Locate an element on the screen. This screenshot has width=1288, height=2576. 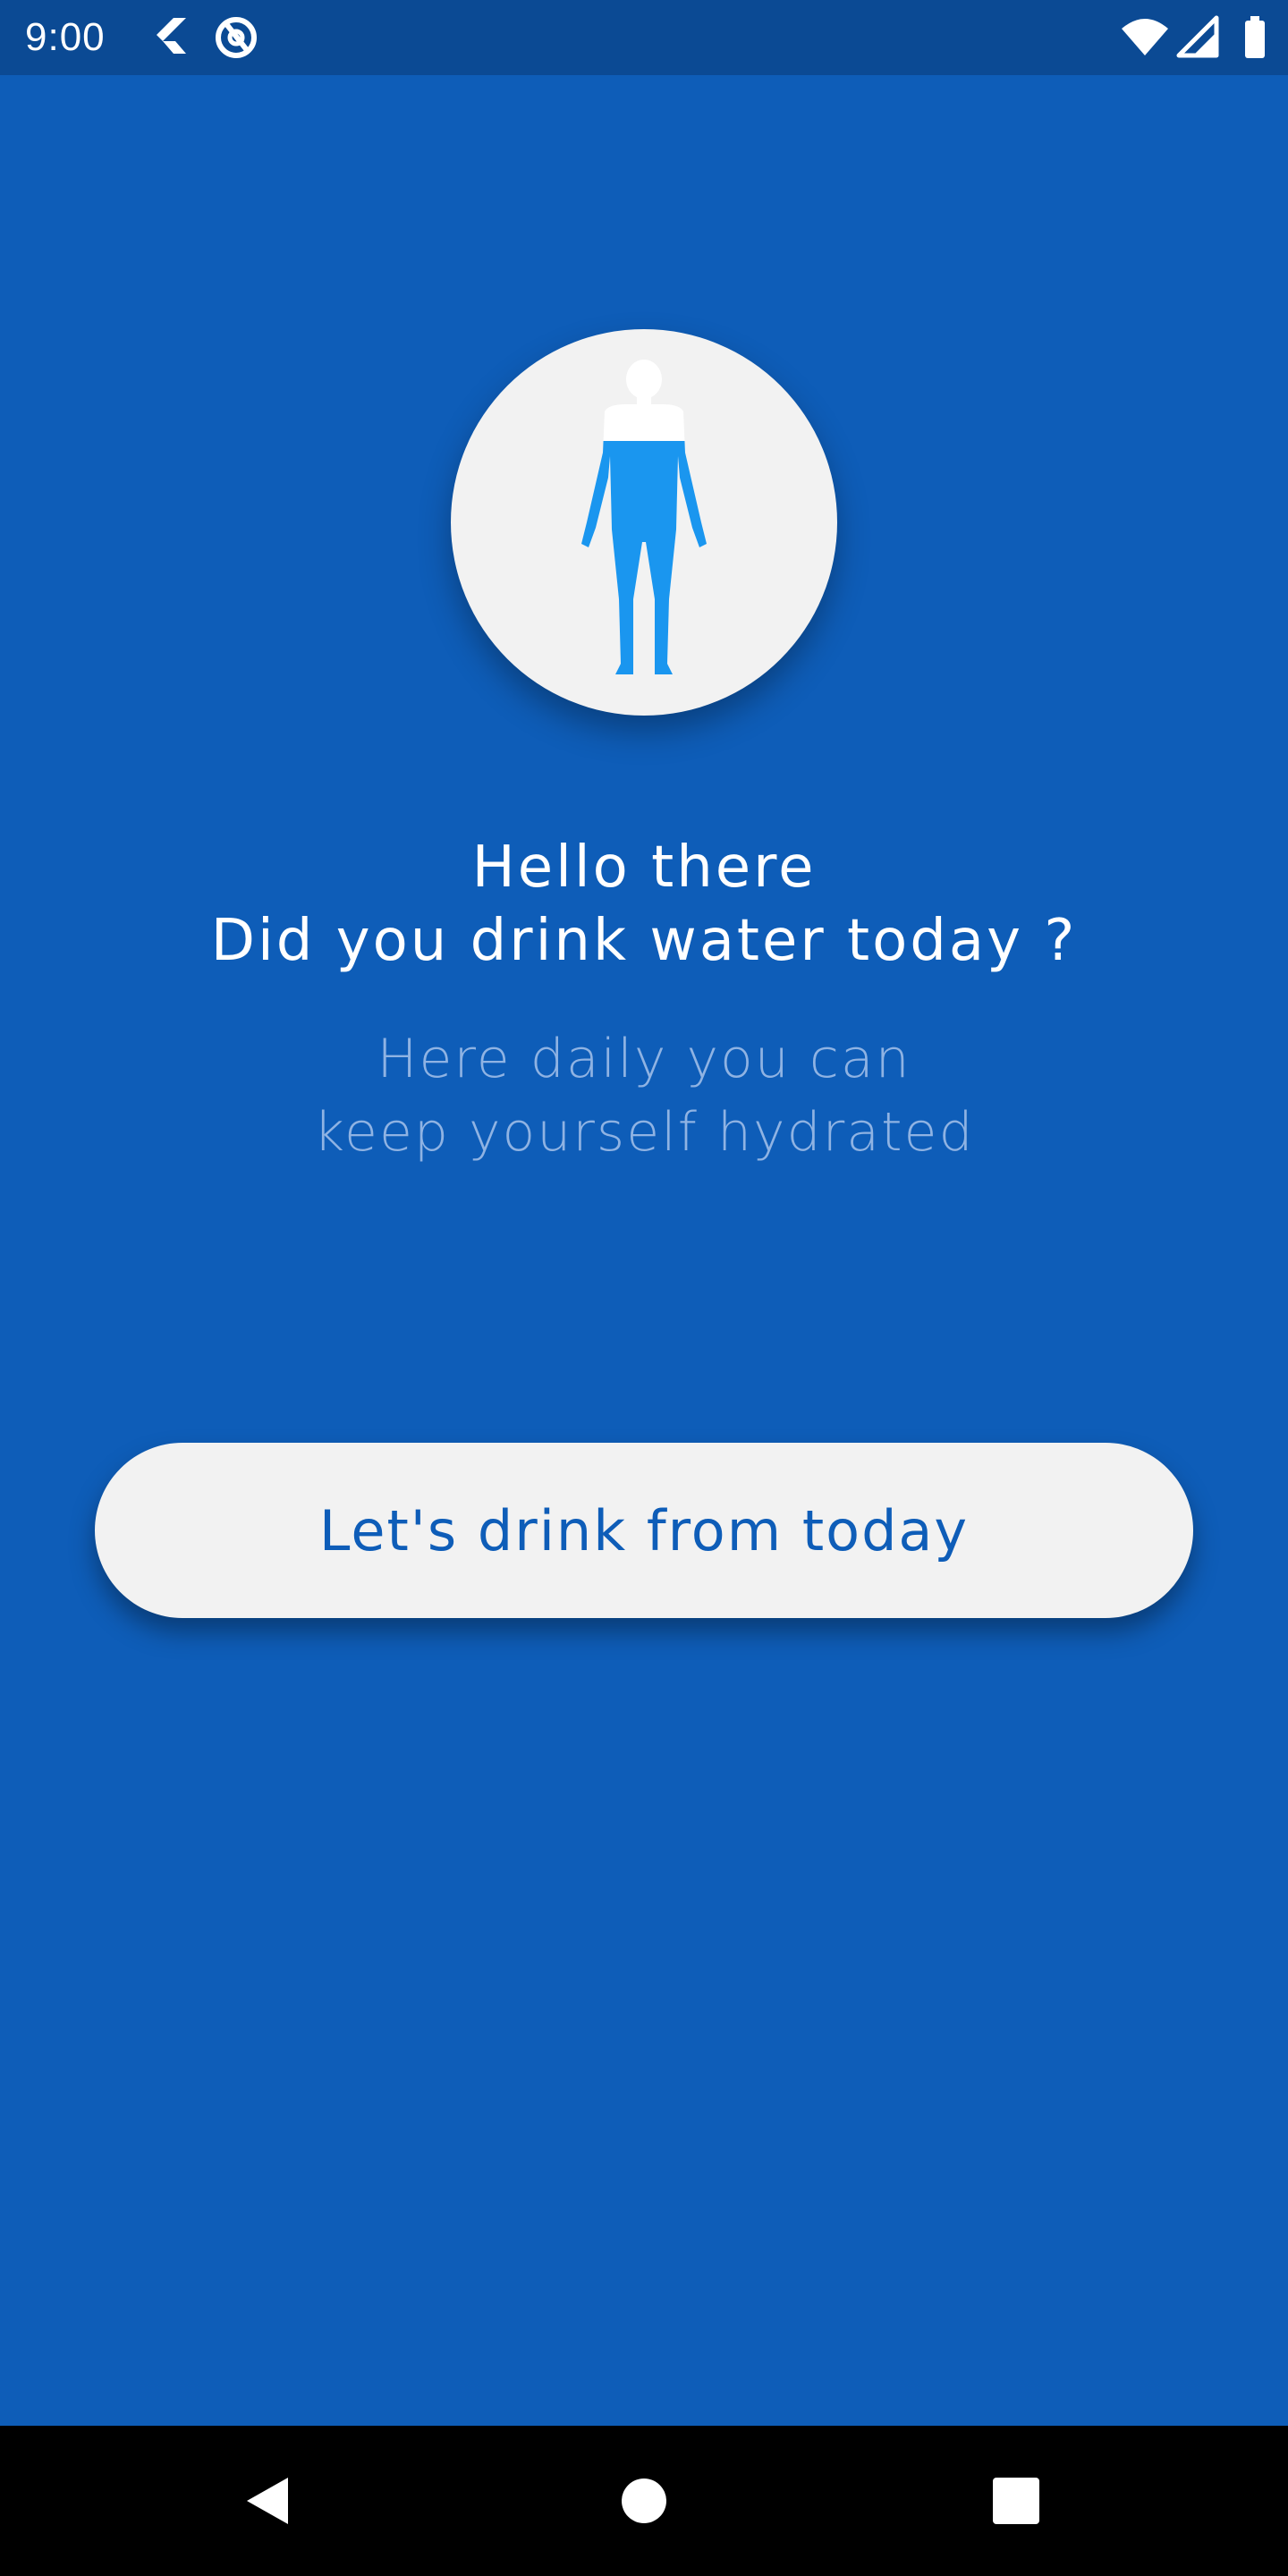
greeting-title-line1: Hello there is located at coordinates (644, 868).